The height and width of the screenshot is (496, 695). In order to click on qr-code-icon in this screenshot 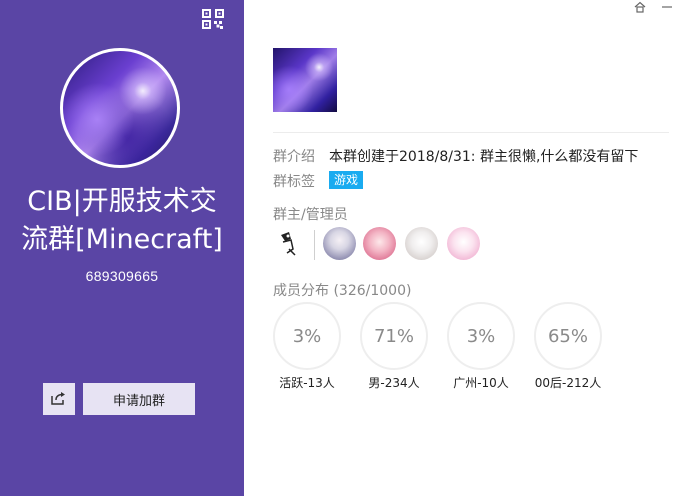, I will do `click(213, 19)`.